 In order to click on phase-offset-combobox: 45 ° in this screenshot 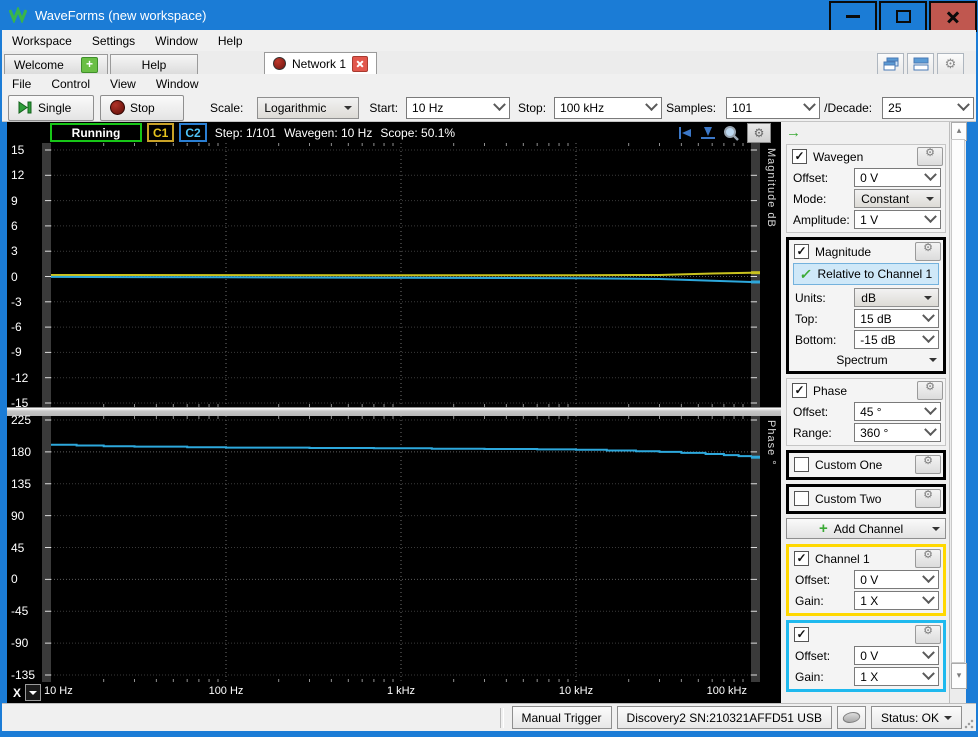, I will do `click(897, 411)`.